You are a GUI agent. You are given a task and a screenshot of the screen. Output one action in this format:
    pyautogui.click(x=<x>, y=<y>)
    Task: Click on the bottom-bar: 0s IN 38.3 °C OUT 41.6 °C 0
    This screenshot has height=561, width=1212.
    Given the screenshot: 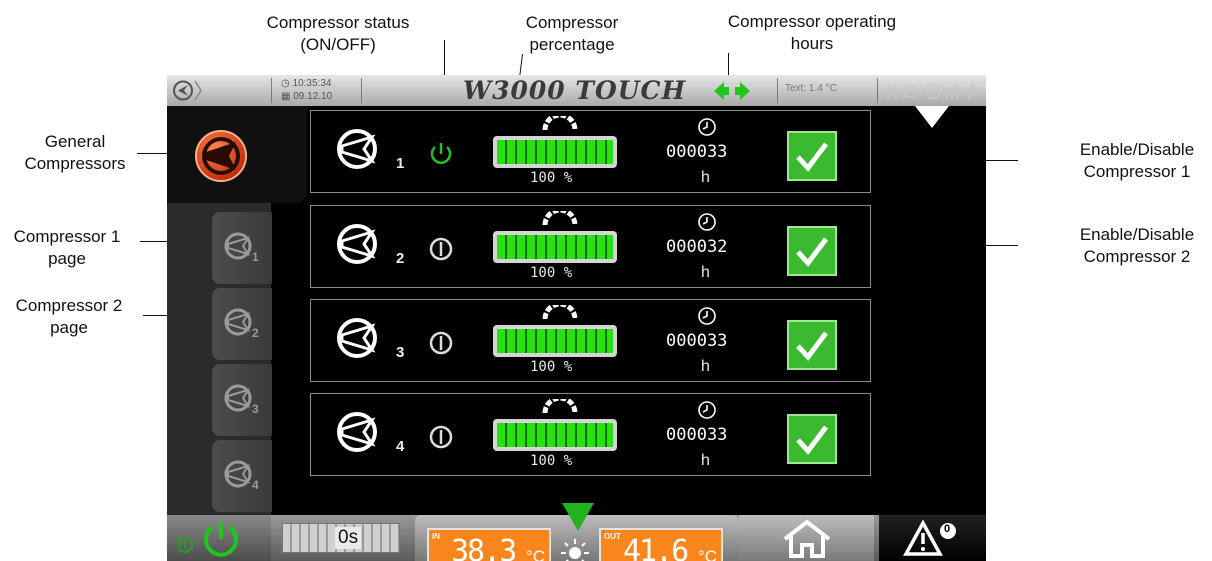 What is the action you would take?
    pyautogui.click(x=576, y=532)
    